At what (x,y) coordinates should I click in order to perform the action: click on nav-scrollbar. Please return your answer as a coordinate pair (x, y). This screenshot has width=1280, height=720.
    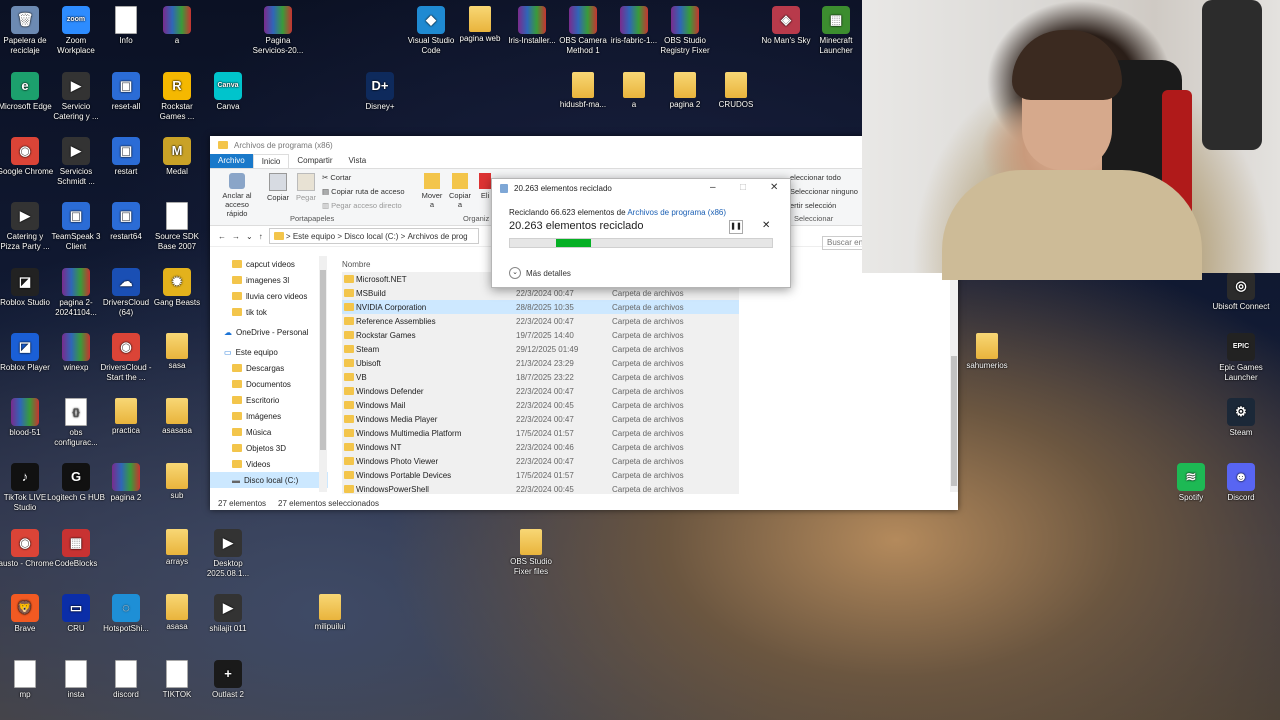
    Looking at the image, I should click on (323, 374).